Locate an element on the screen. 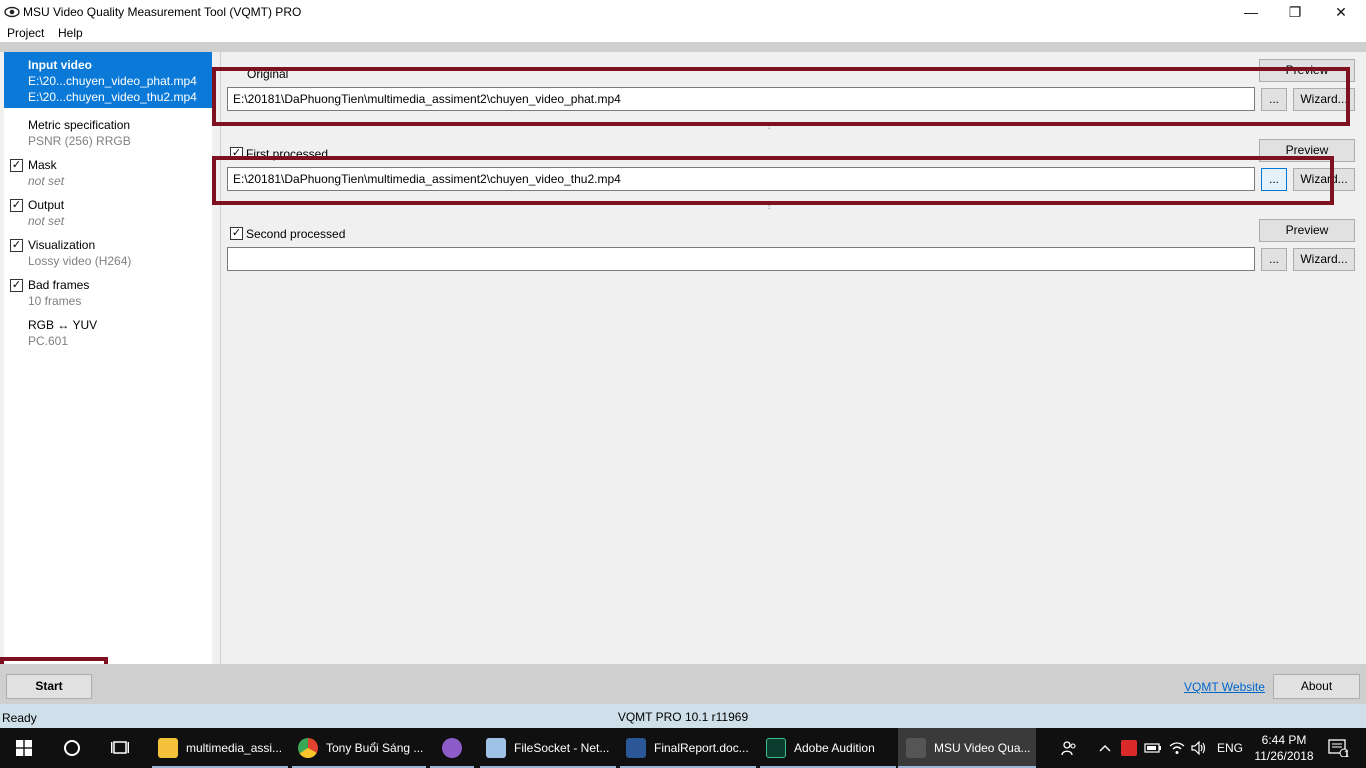 This screenshot has width=1366, height=768. people-glyph-icon is located at coordinates (1068, 748).